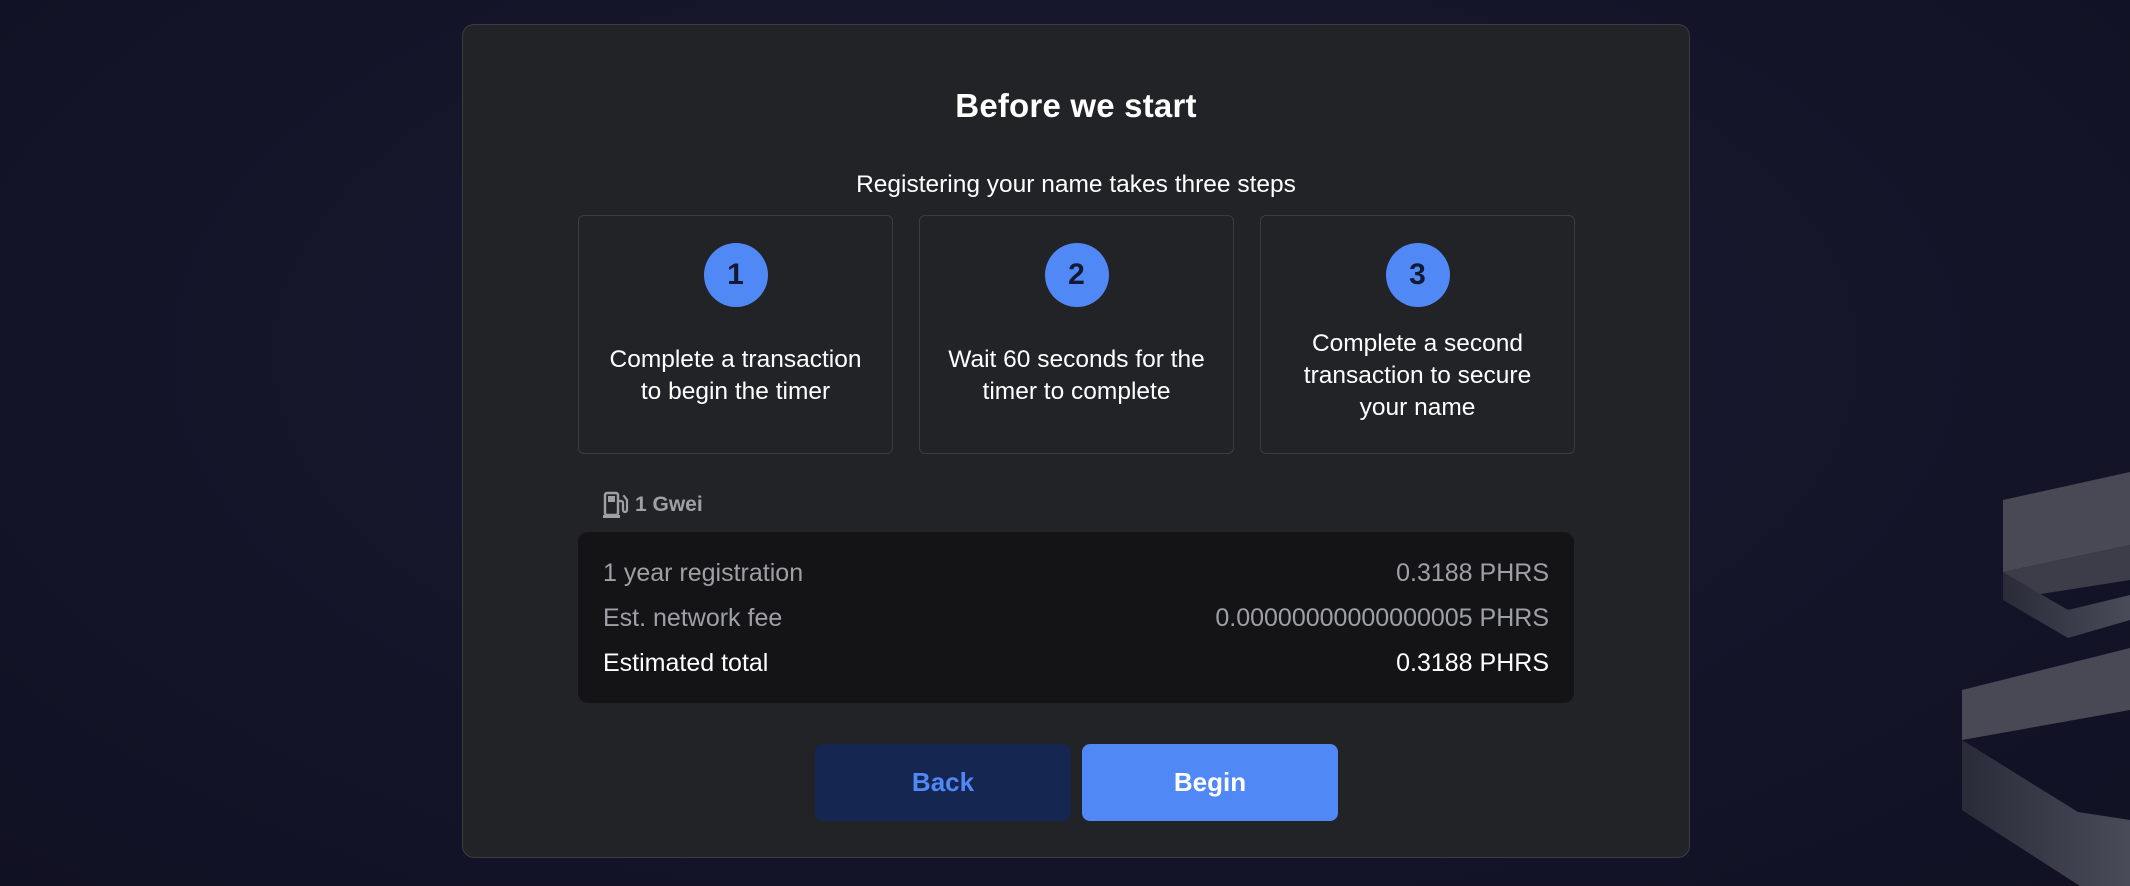 The width and height of the screenshot is (2130, 886). I want to click on estimated-total-row: Estimated total 0.3188 PHRS, so click(1076, 663).